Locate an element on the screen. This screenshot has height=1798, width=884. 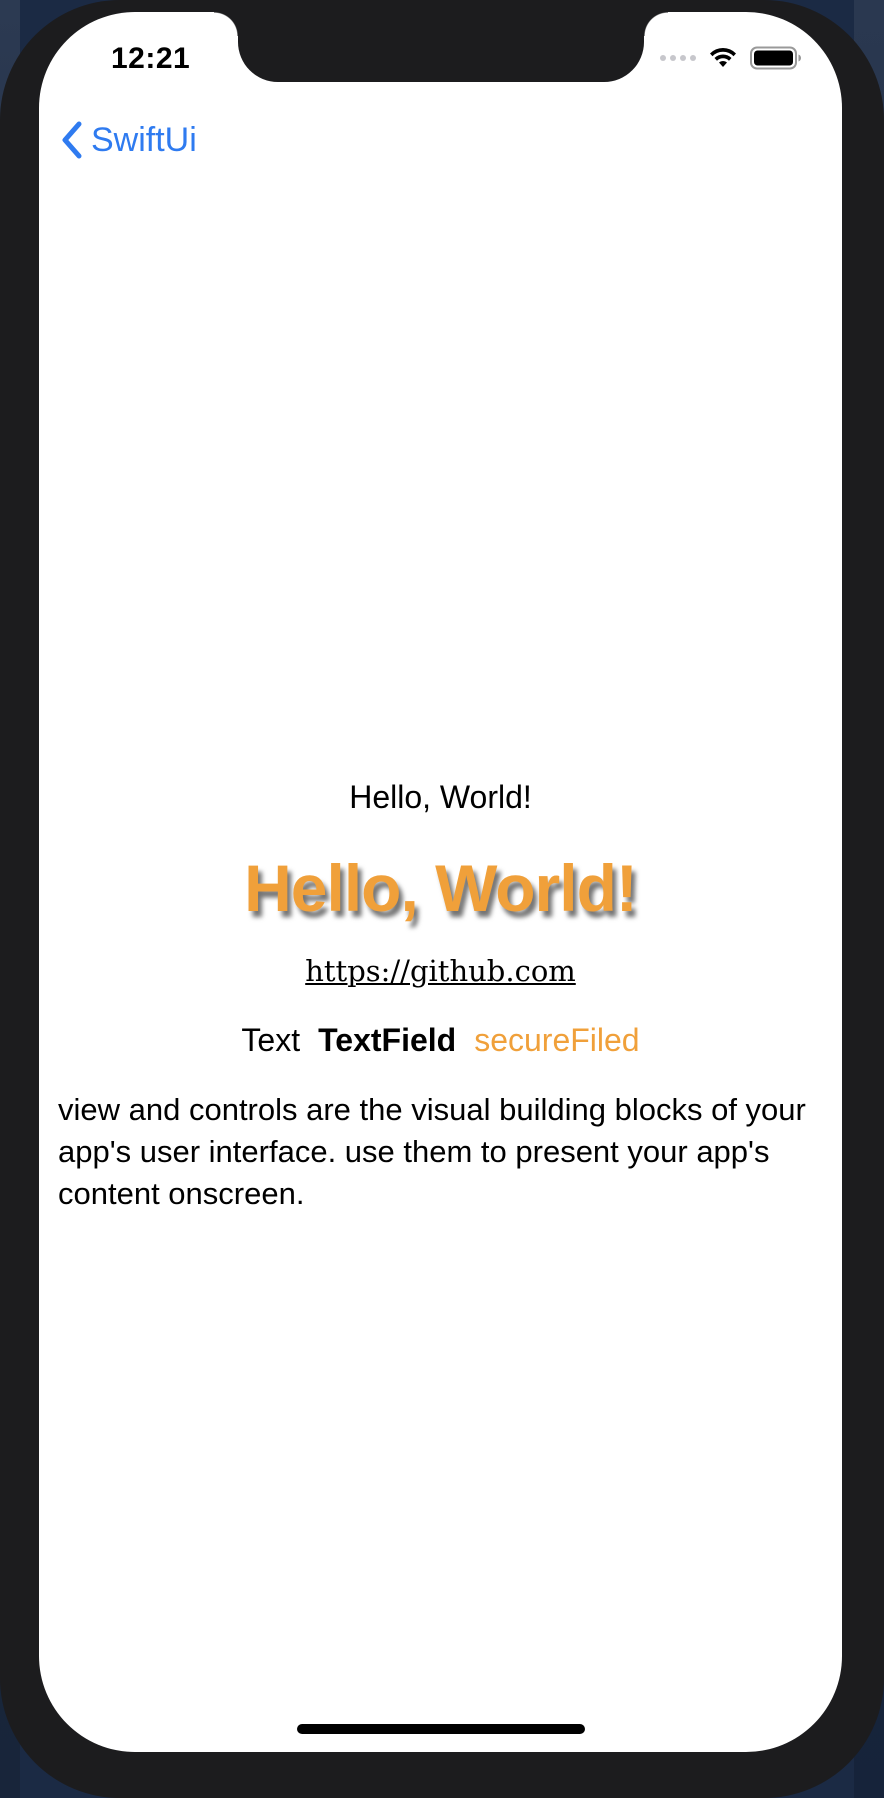
chevron-left-icon is located at coordinates (72, 140).